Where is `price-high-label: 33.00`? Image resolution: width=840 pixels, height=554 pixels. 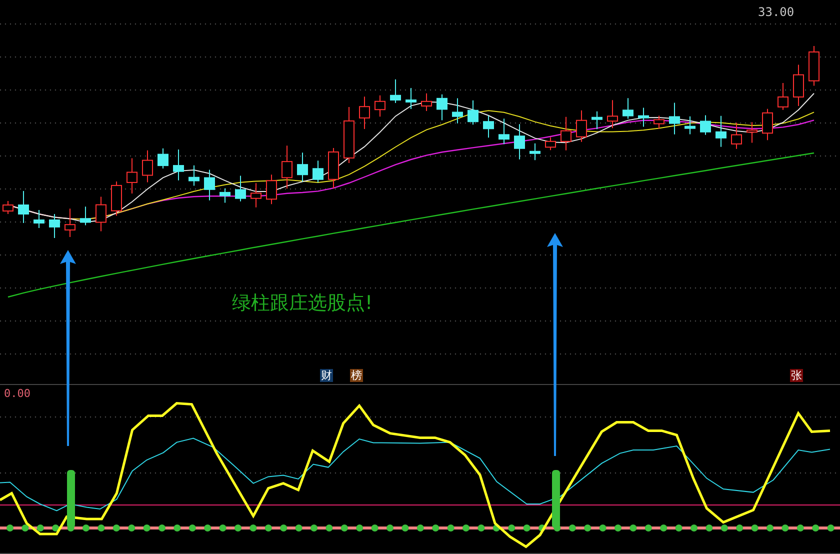 price-high-label: 33.00 is located at coordinates (776, 12).